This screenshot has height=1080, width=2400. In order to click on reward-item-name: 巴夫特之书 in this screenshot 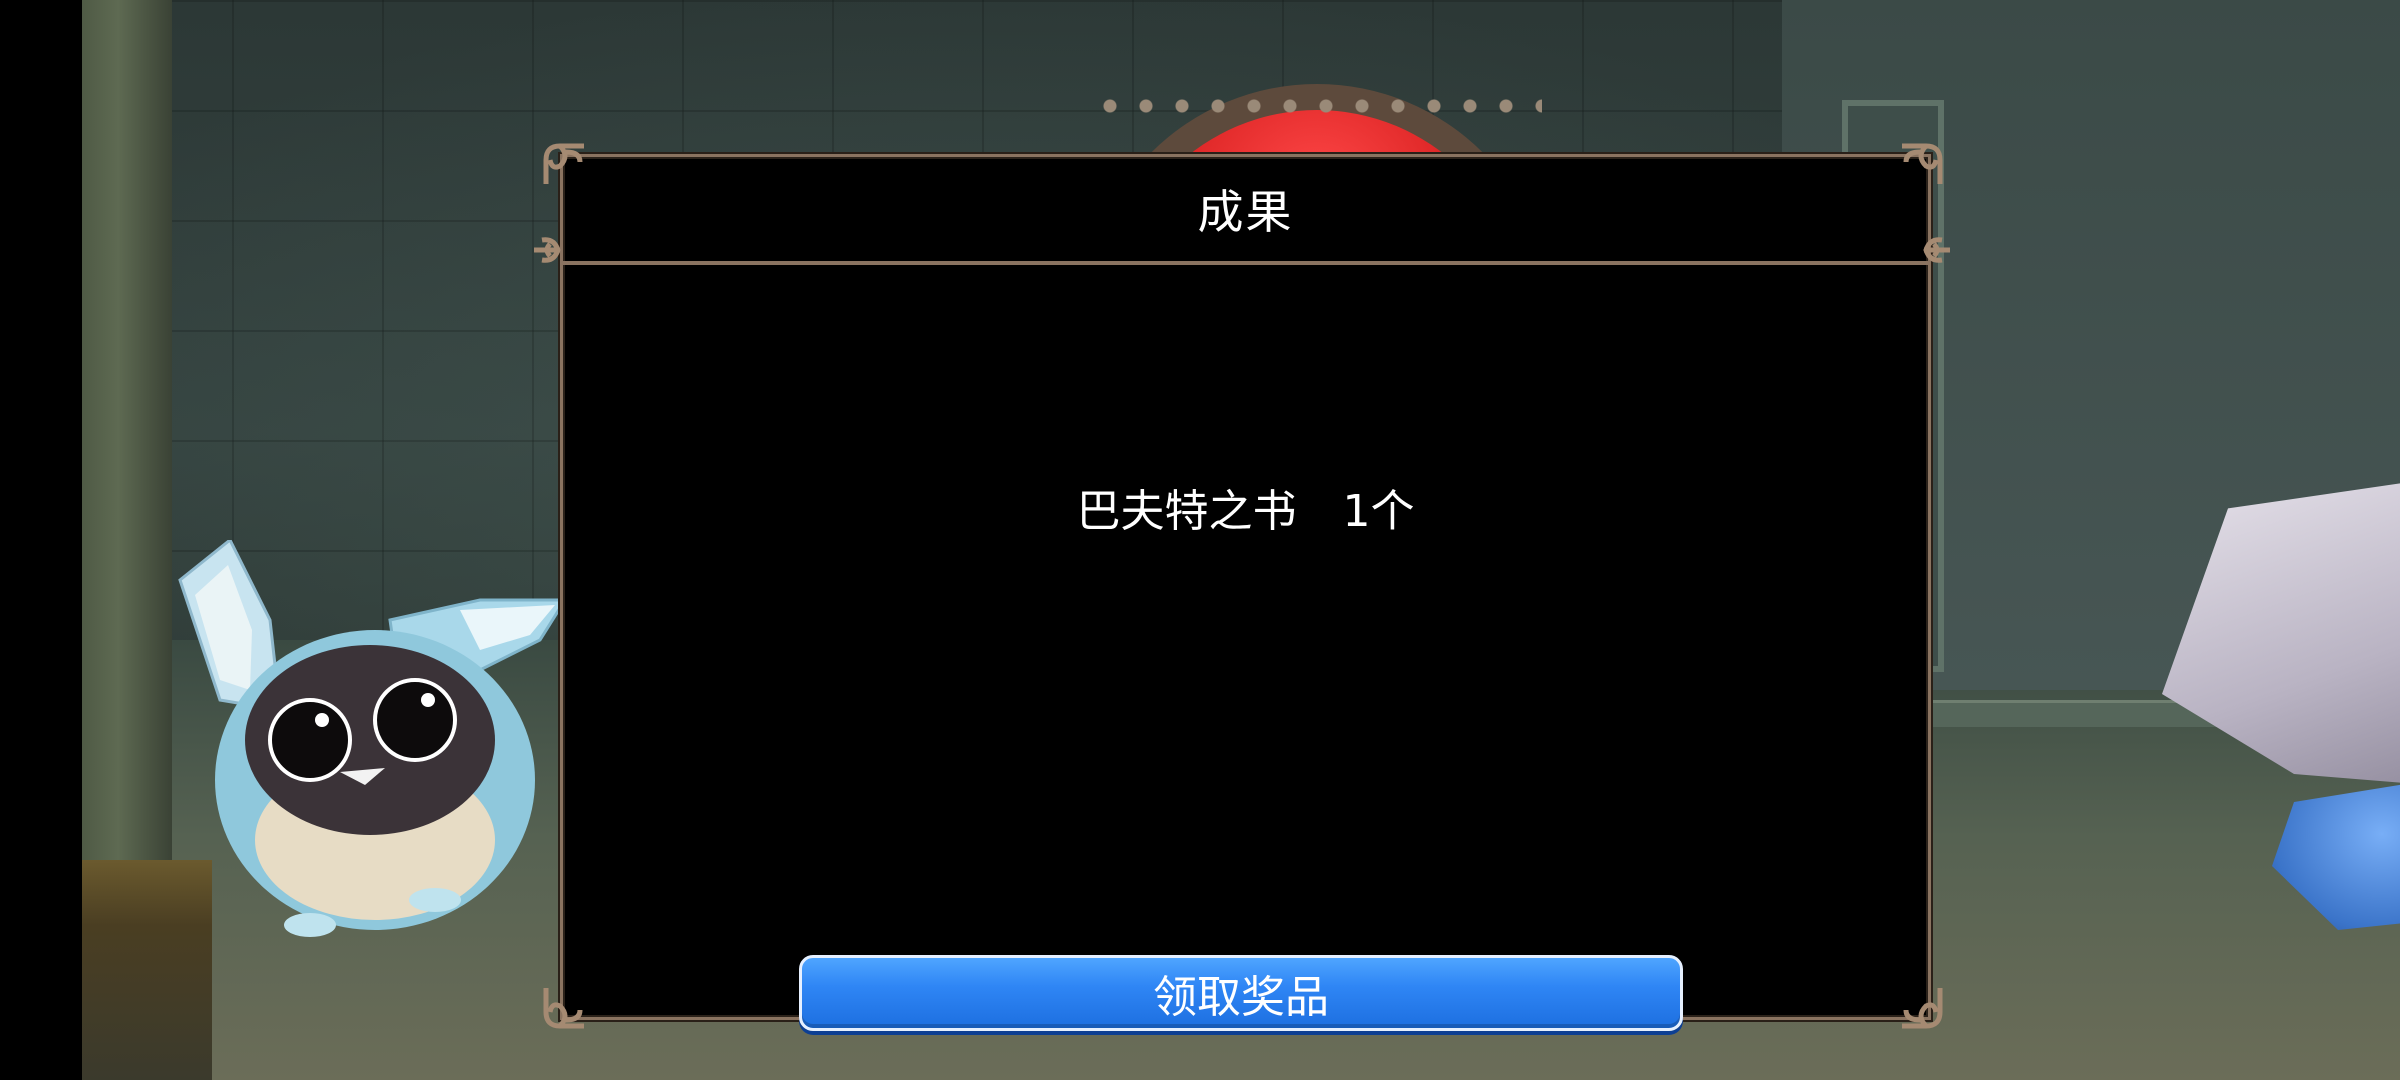, I will do `click(1186, 511)`.